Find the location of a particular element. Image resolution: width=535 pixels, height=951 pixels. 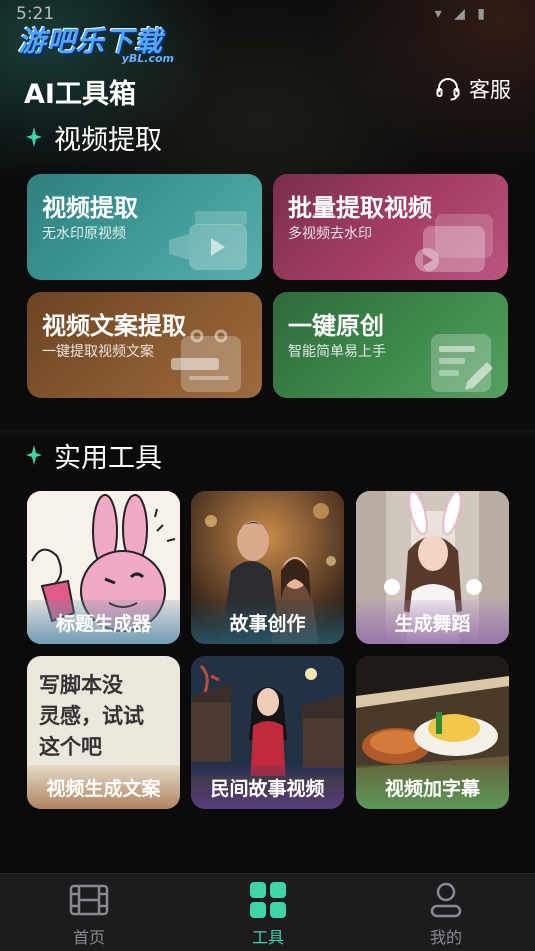

tool-video-add-subtitles: 视频加字幕 is located at coordinates (432, 732).